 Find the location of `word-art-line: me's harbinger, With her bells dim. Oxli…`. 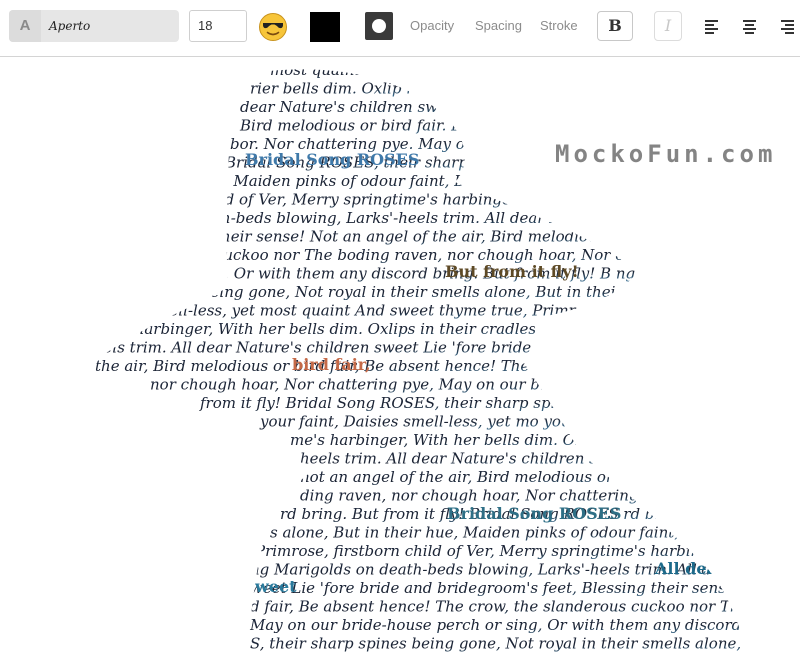

word-art-line: me's harbinger, With her bells dim. Oxli… is located at coordinates (447, 329).